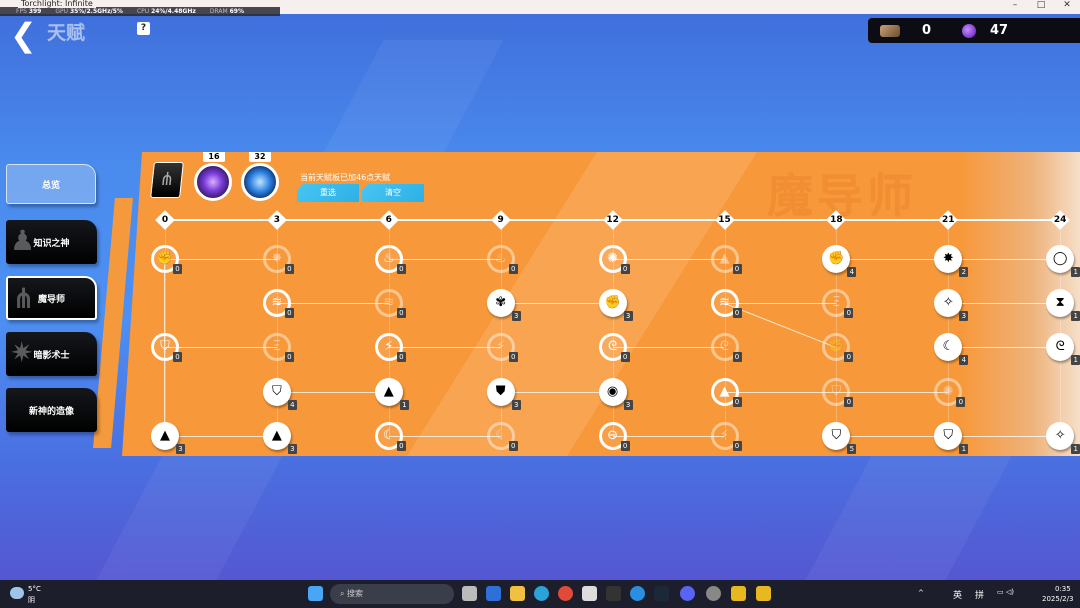 Image resolution: width=1080 pixels, height=608 pixels. What do you see at coordinates (763, 593) in the screenshot?
I see `torchlight-active-icon` at bounding box center [763, 593].